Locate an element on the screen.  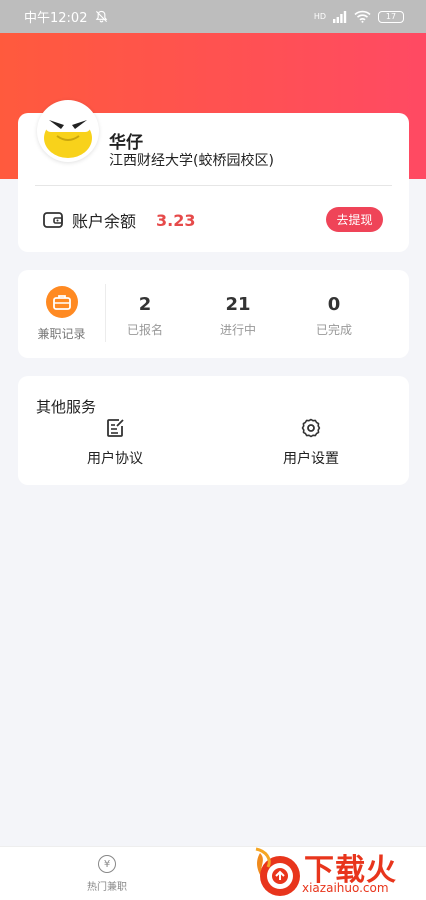
battery-level: 17 is located at coordinates (391, 16).